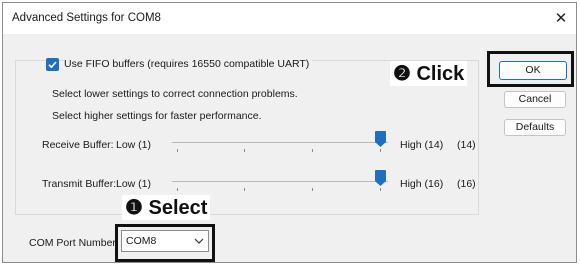 This screenshot has width=580, height=266. What do you see at coordinates (141, 241) in the screenshot?
I see `com-port-selected-value: COM8` at bounding box center [141, 241].